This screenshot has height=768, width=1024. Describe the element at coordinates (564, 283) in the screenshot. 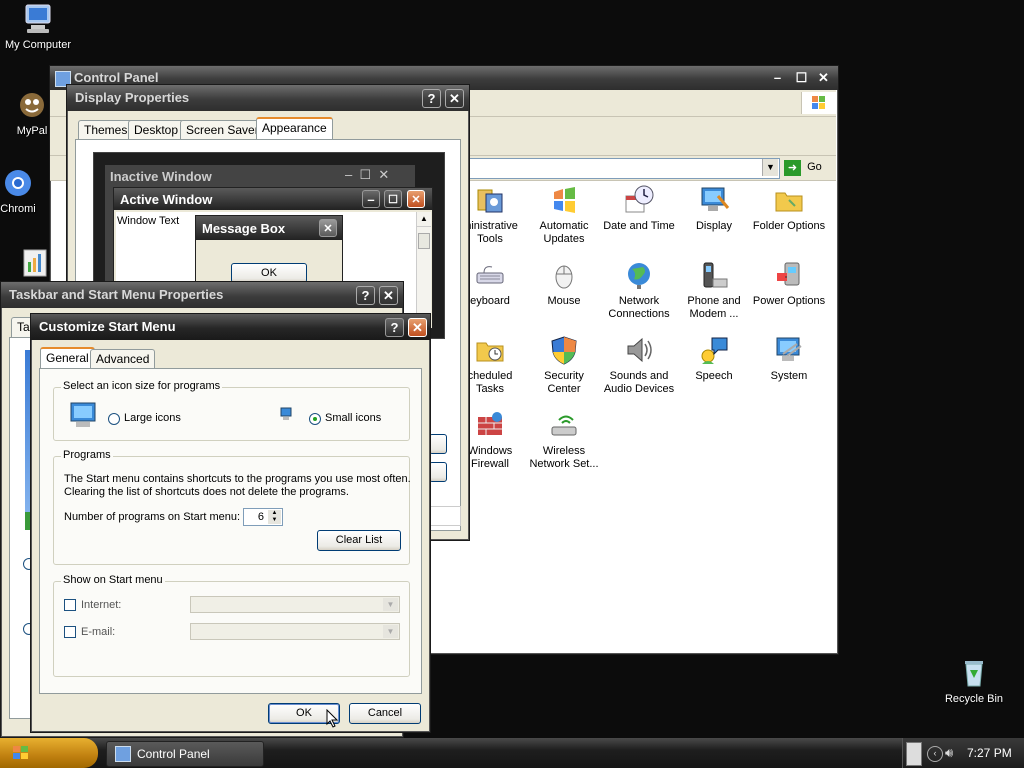

I see `cp-item-mouse: Mouse` at that location.